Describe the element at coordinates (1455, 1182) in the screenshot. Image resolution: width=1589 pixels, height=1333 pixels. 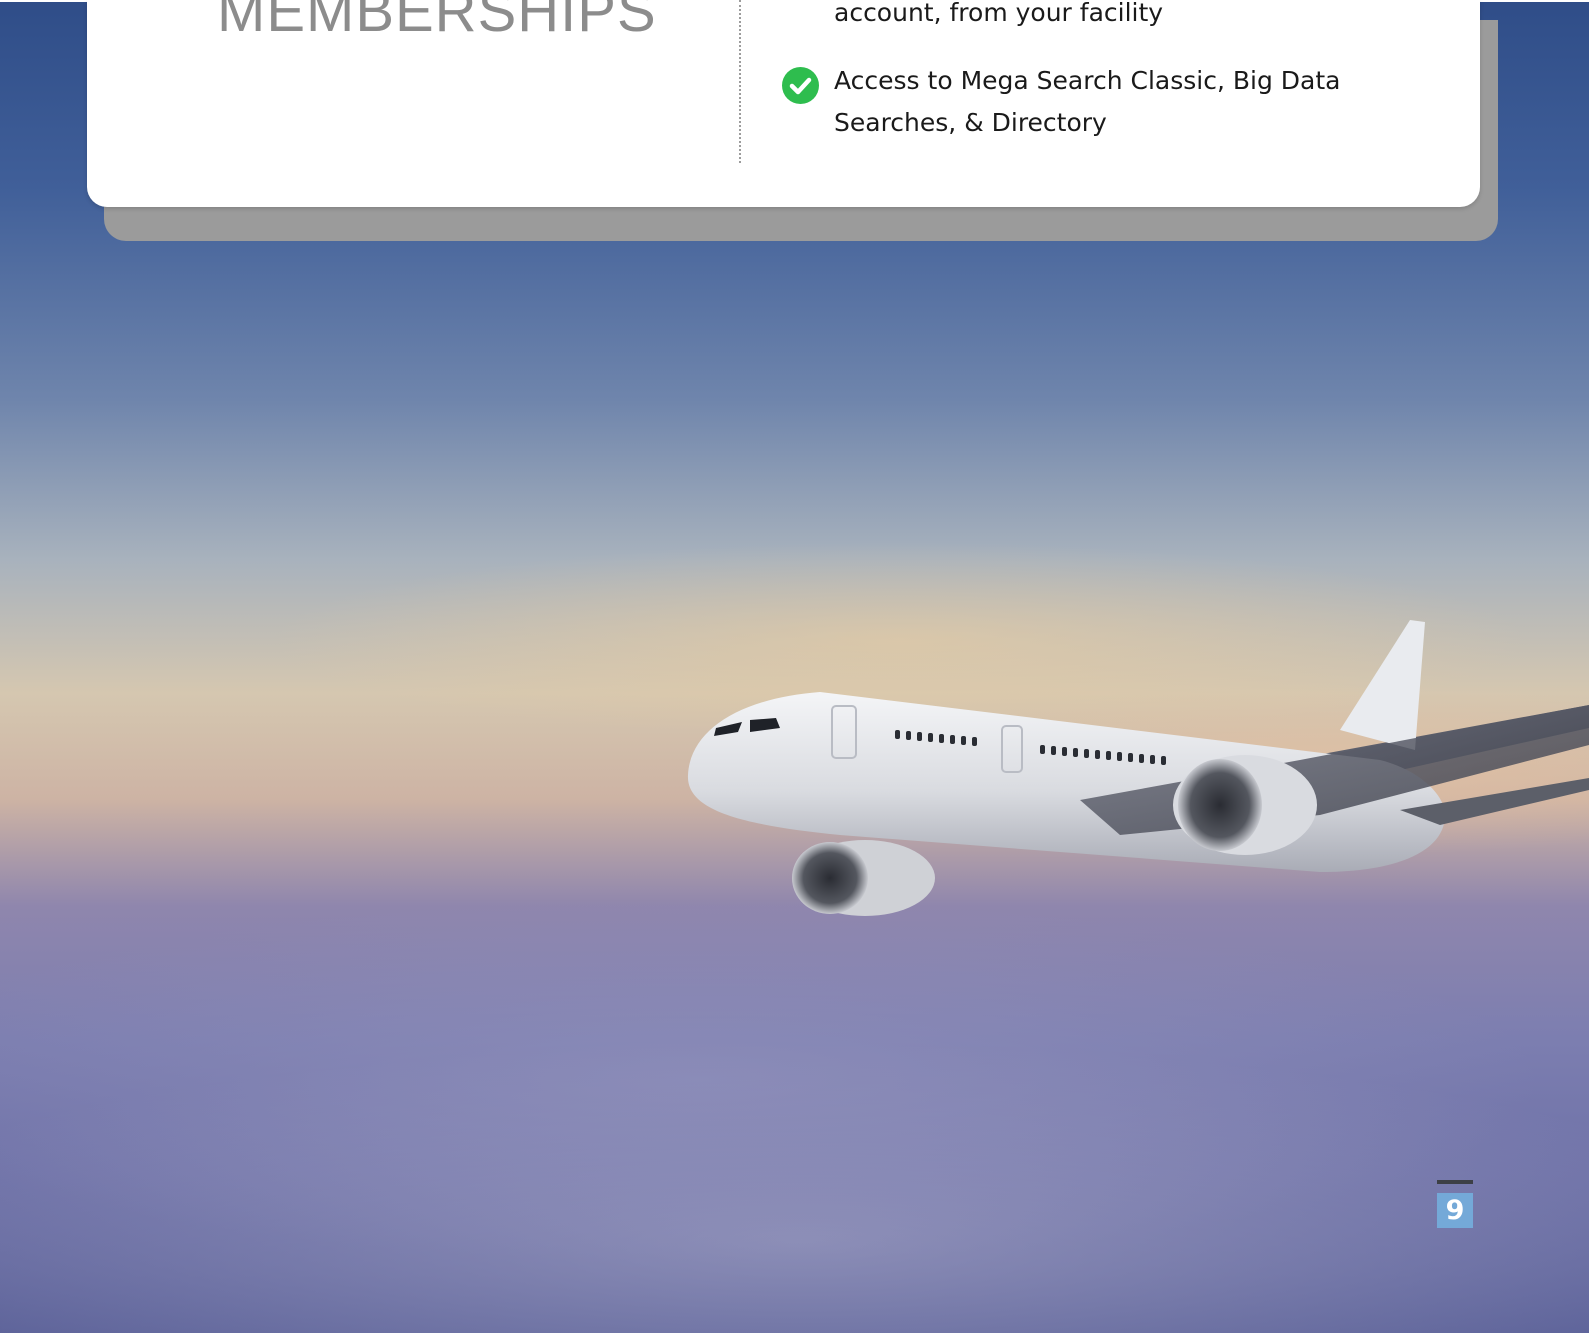
I see `page-number-bar` at that location.